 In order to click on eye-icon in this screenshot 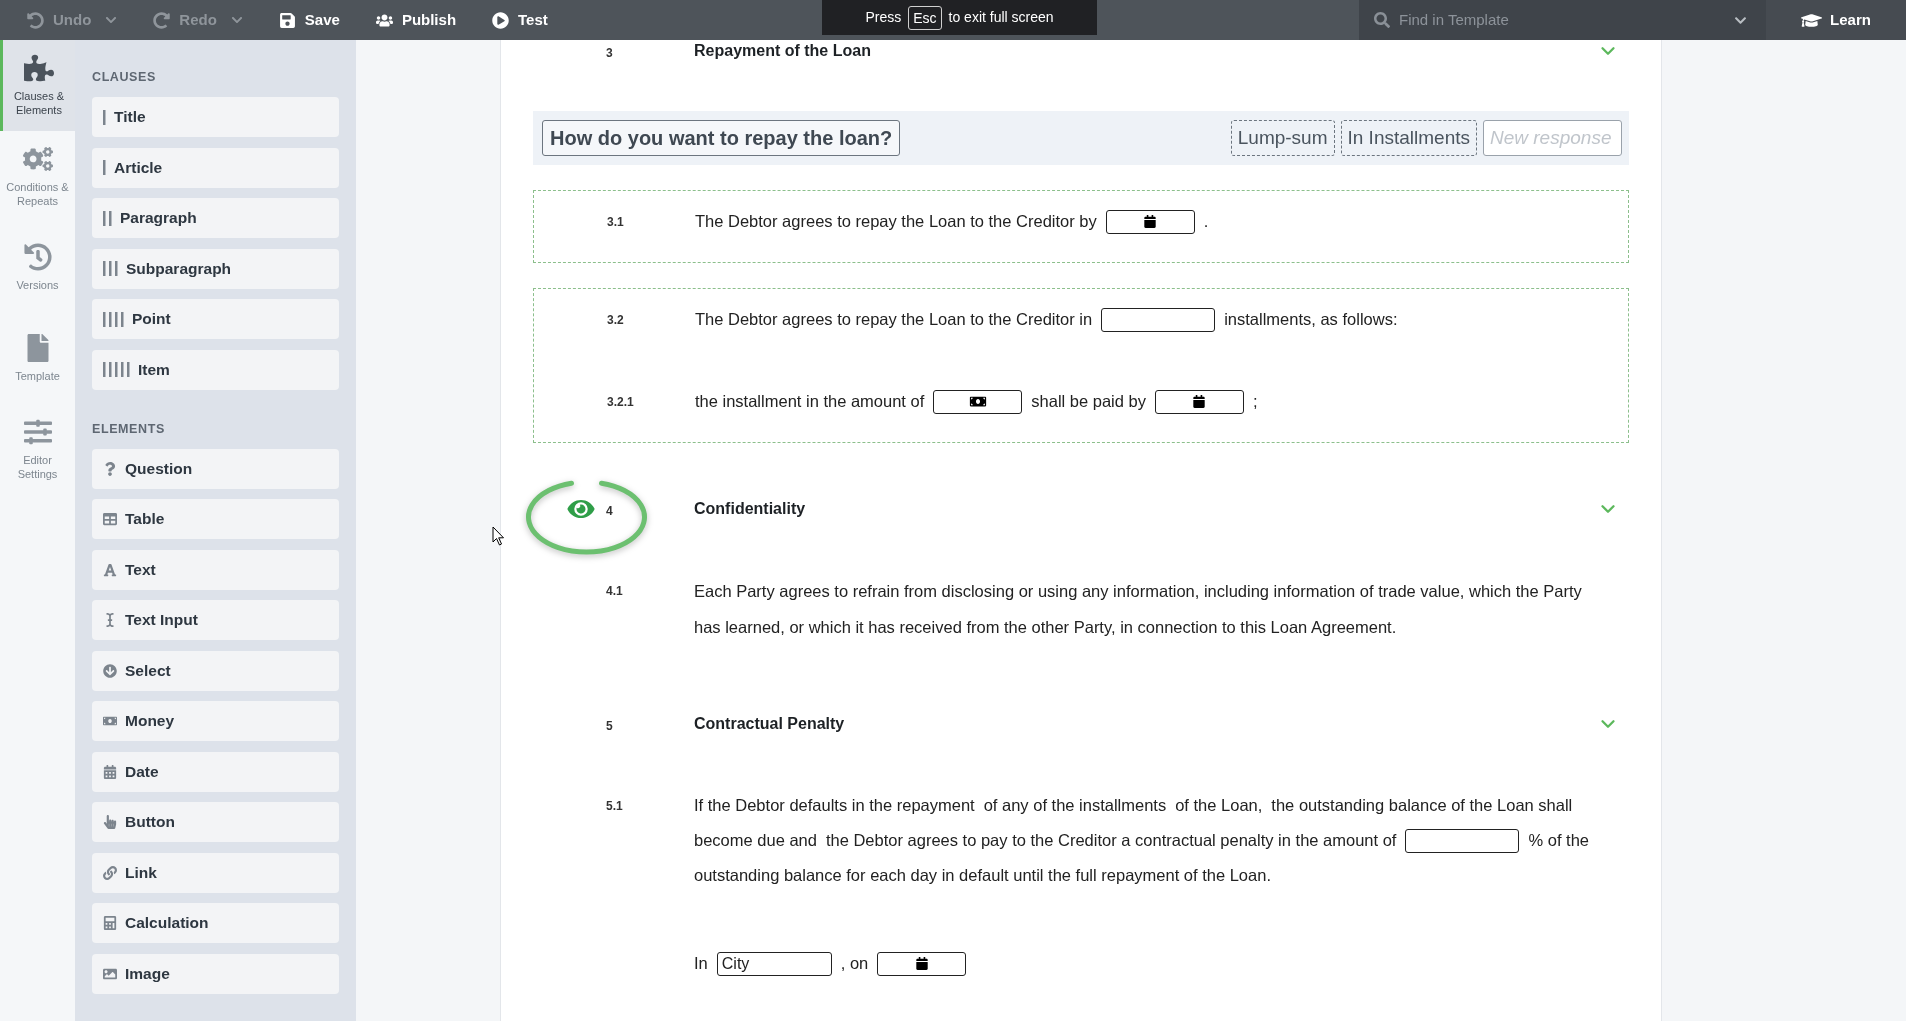, I will do `click(581, 509)`.